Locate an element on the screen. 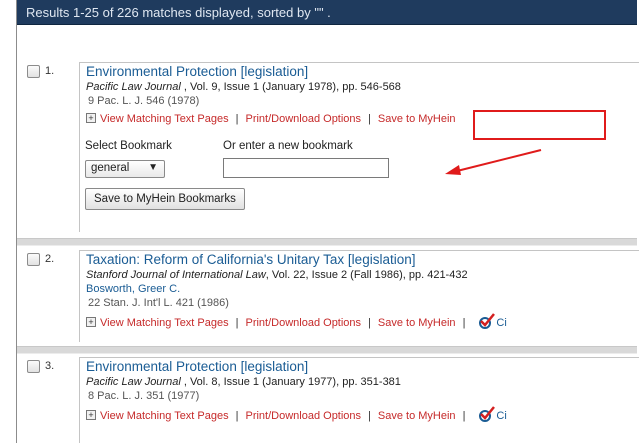 The width and height of the screenshot is (640, 443). result-1-title: Environmental Protection [legislation] is located at coordinates (362, 72).